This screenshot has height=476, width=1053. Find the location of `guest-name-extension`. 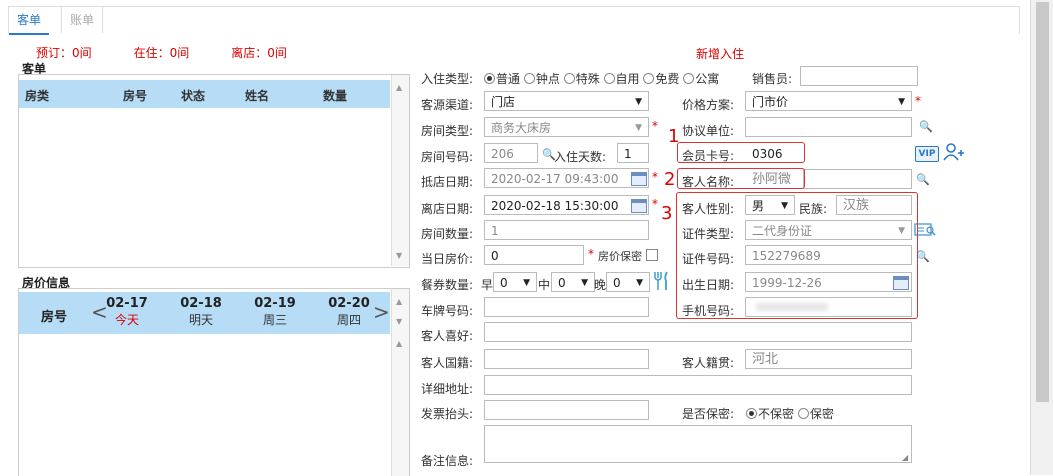

guest-name-extension is located at coordinates (857, 179).